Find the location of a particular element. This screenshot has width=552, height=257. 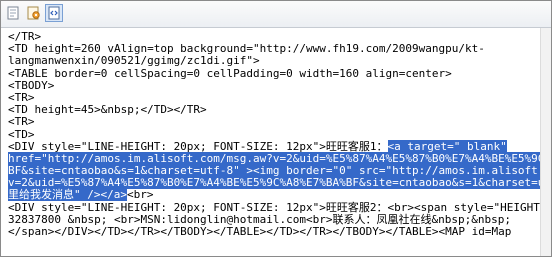

source-text: langmanwenxin/090521/ggimg/zc1di.gif"> is located at coordinates (134, 61).